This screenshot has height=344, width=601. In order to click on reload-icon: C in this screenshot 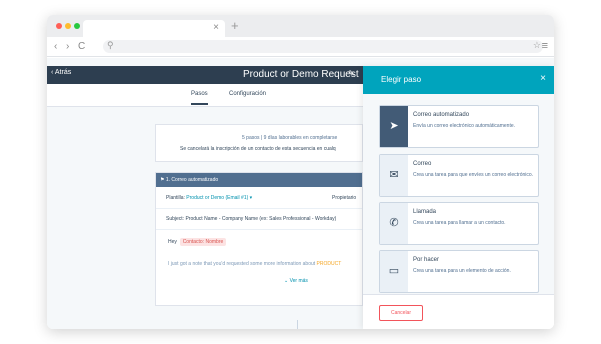, I will do `click(81, 46)`.